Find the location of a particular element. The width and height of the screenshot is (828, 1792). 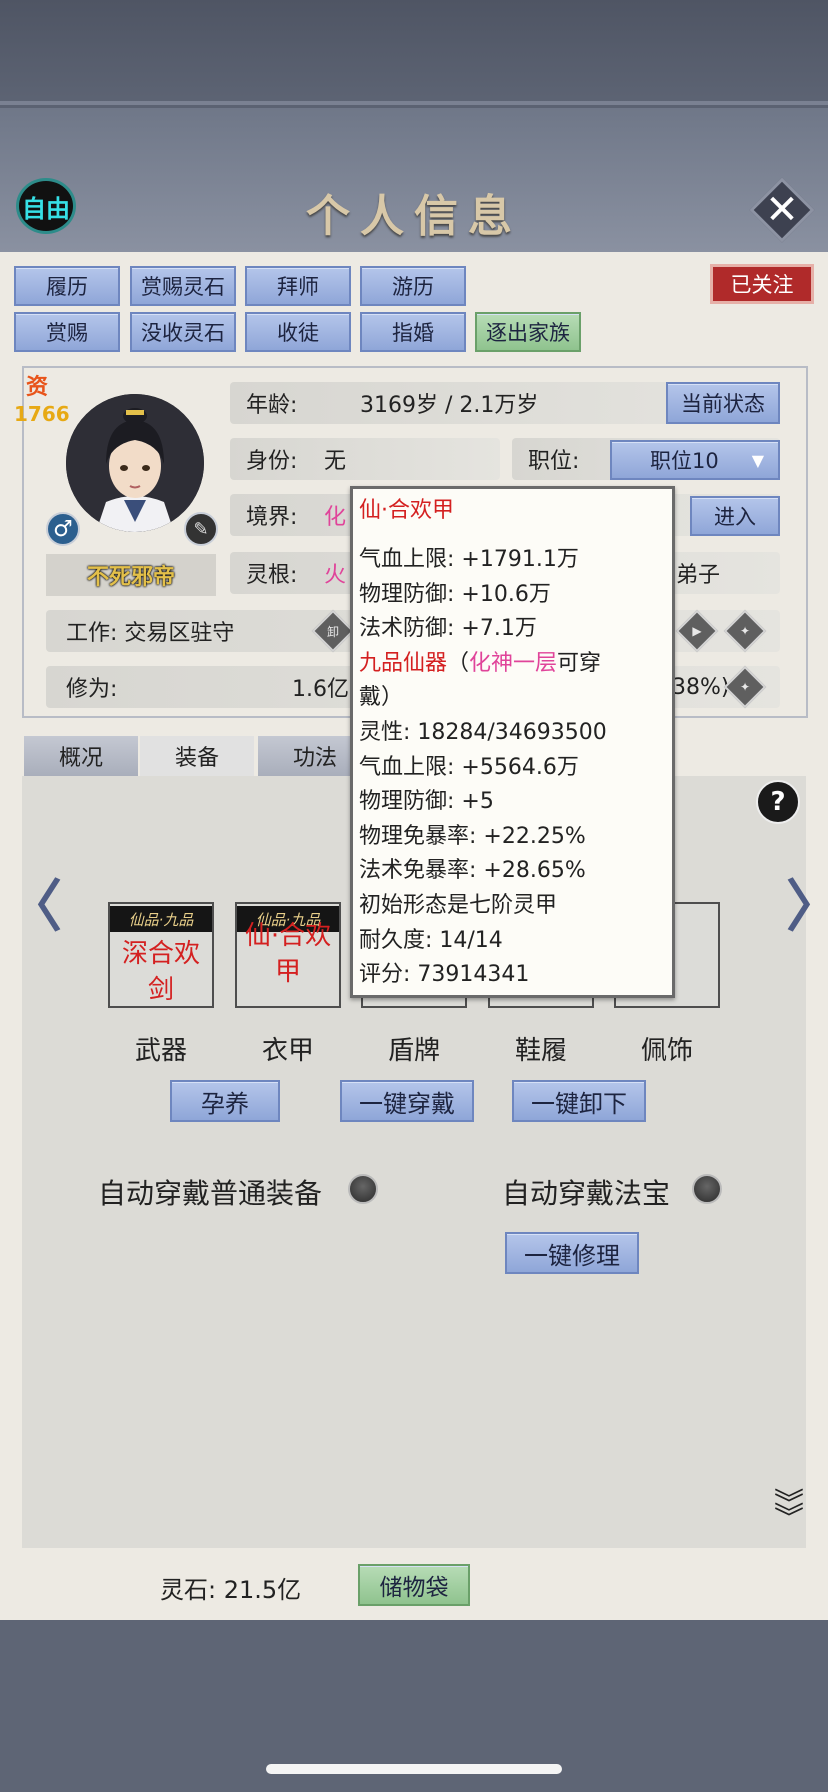

chevron-down-icon: ▼ is located at coordinates (757, 460).